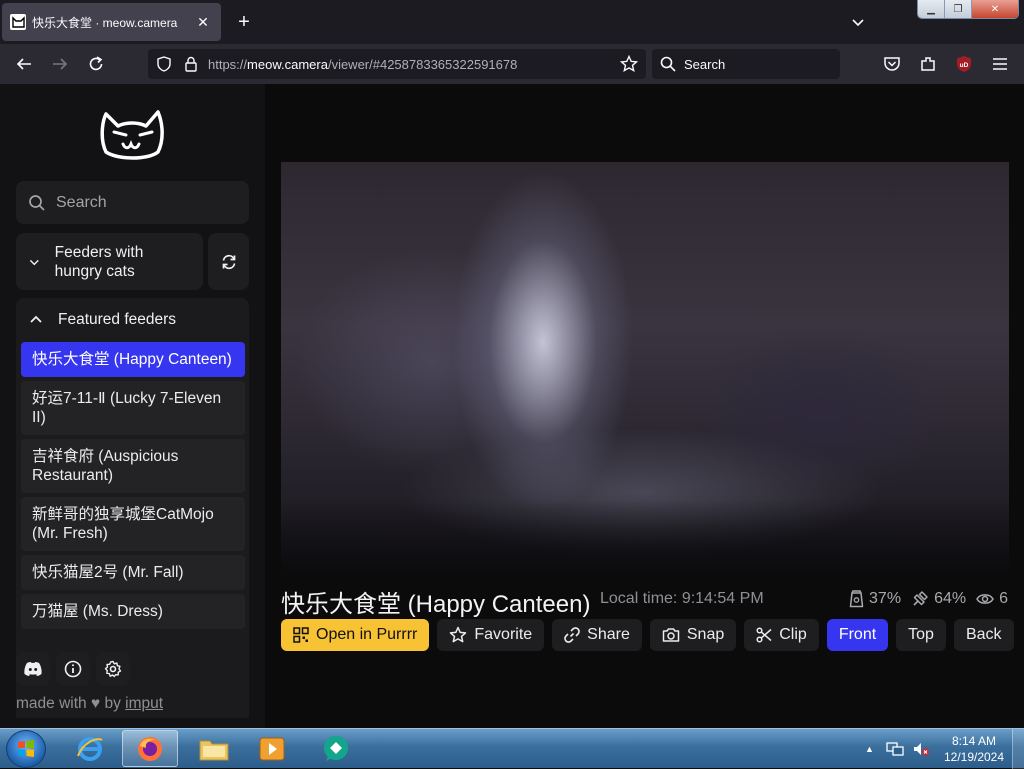 The height and width of the screenshot is (769, 1024). I want to click on feeder-item: 快乐猫屋2号 (Mr. Fall), so click(133, 572).